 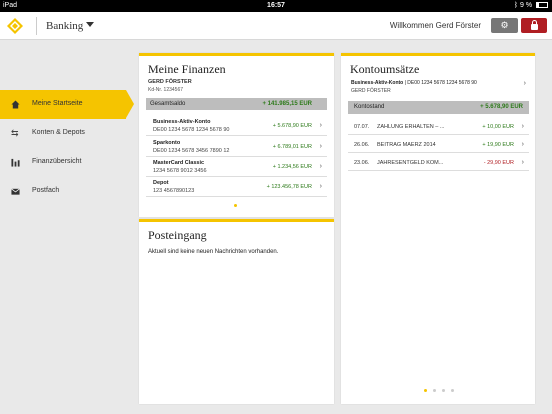 What do you see at coordinates (174, 191) in the screenshot?
I see `account-number: 123 4567890123` at bounding box center [174, 191].